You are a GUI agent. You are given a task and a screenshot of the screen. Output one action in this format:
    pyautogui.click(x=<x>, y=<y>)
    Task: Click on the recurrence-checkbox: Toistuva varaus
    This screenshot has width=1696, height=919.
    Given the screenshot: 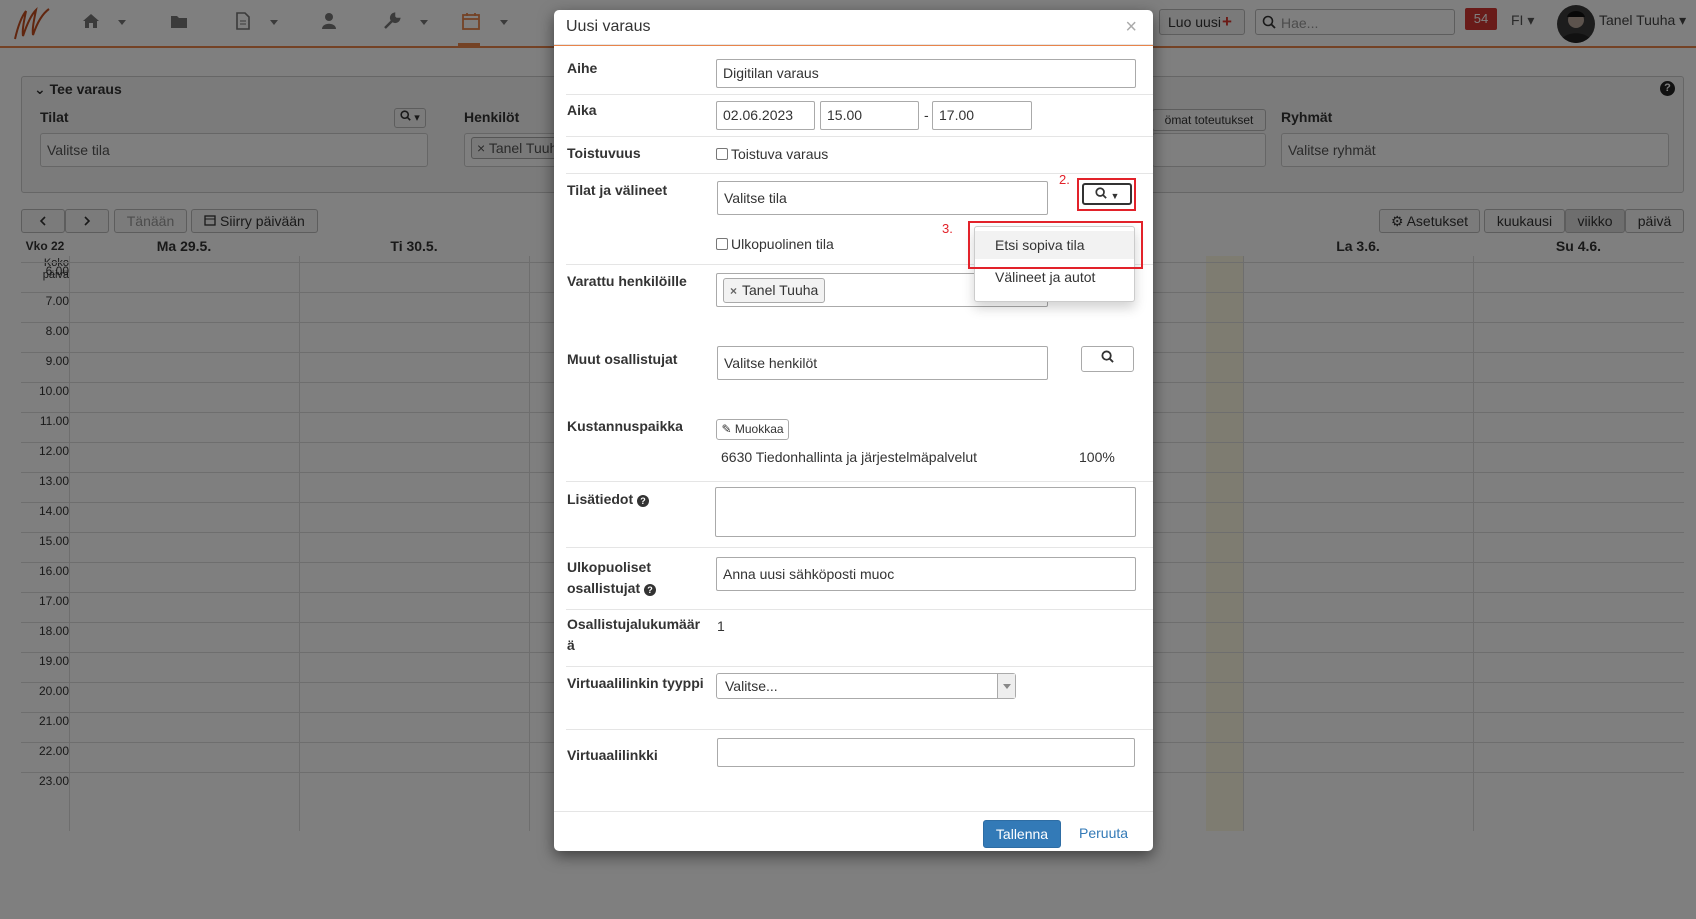 What is the action you would take?
    pyautogui.click(x=772, y=154)
    